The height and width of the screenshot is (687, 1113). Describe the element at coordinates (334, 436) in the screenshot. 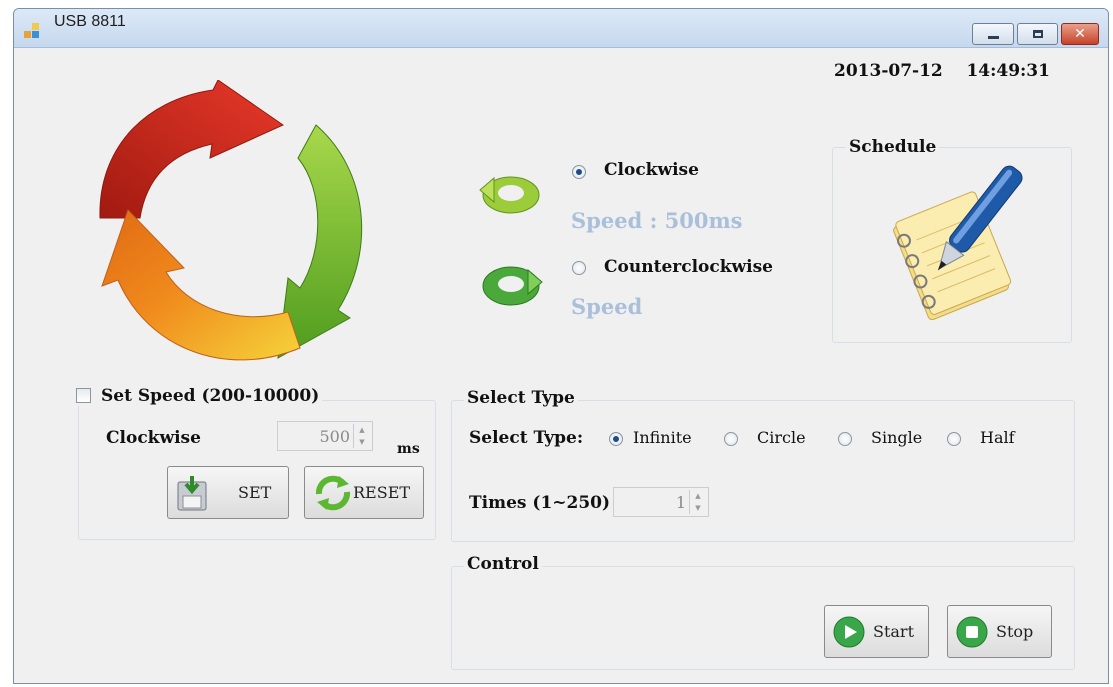

I see `speed-value: 500` at that location.